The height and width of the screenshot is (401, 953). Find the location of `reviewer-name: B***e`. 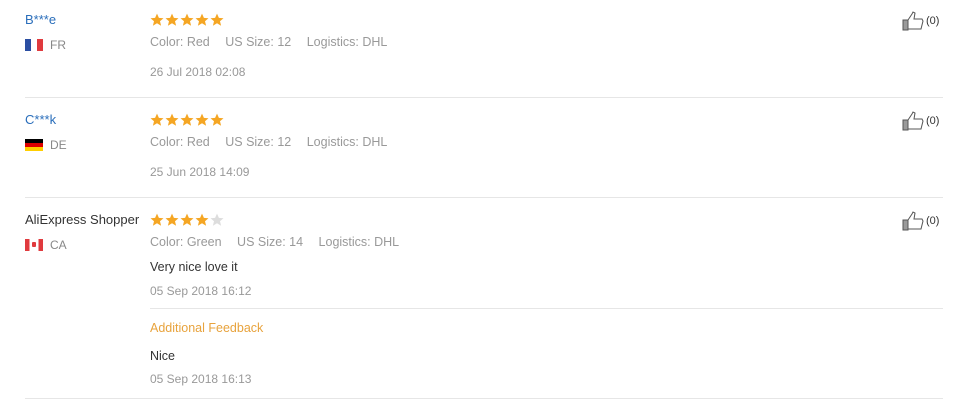

reviewer-name: B***e is located at coordinates (40, 19).